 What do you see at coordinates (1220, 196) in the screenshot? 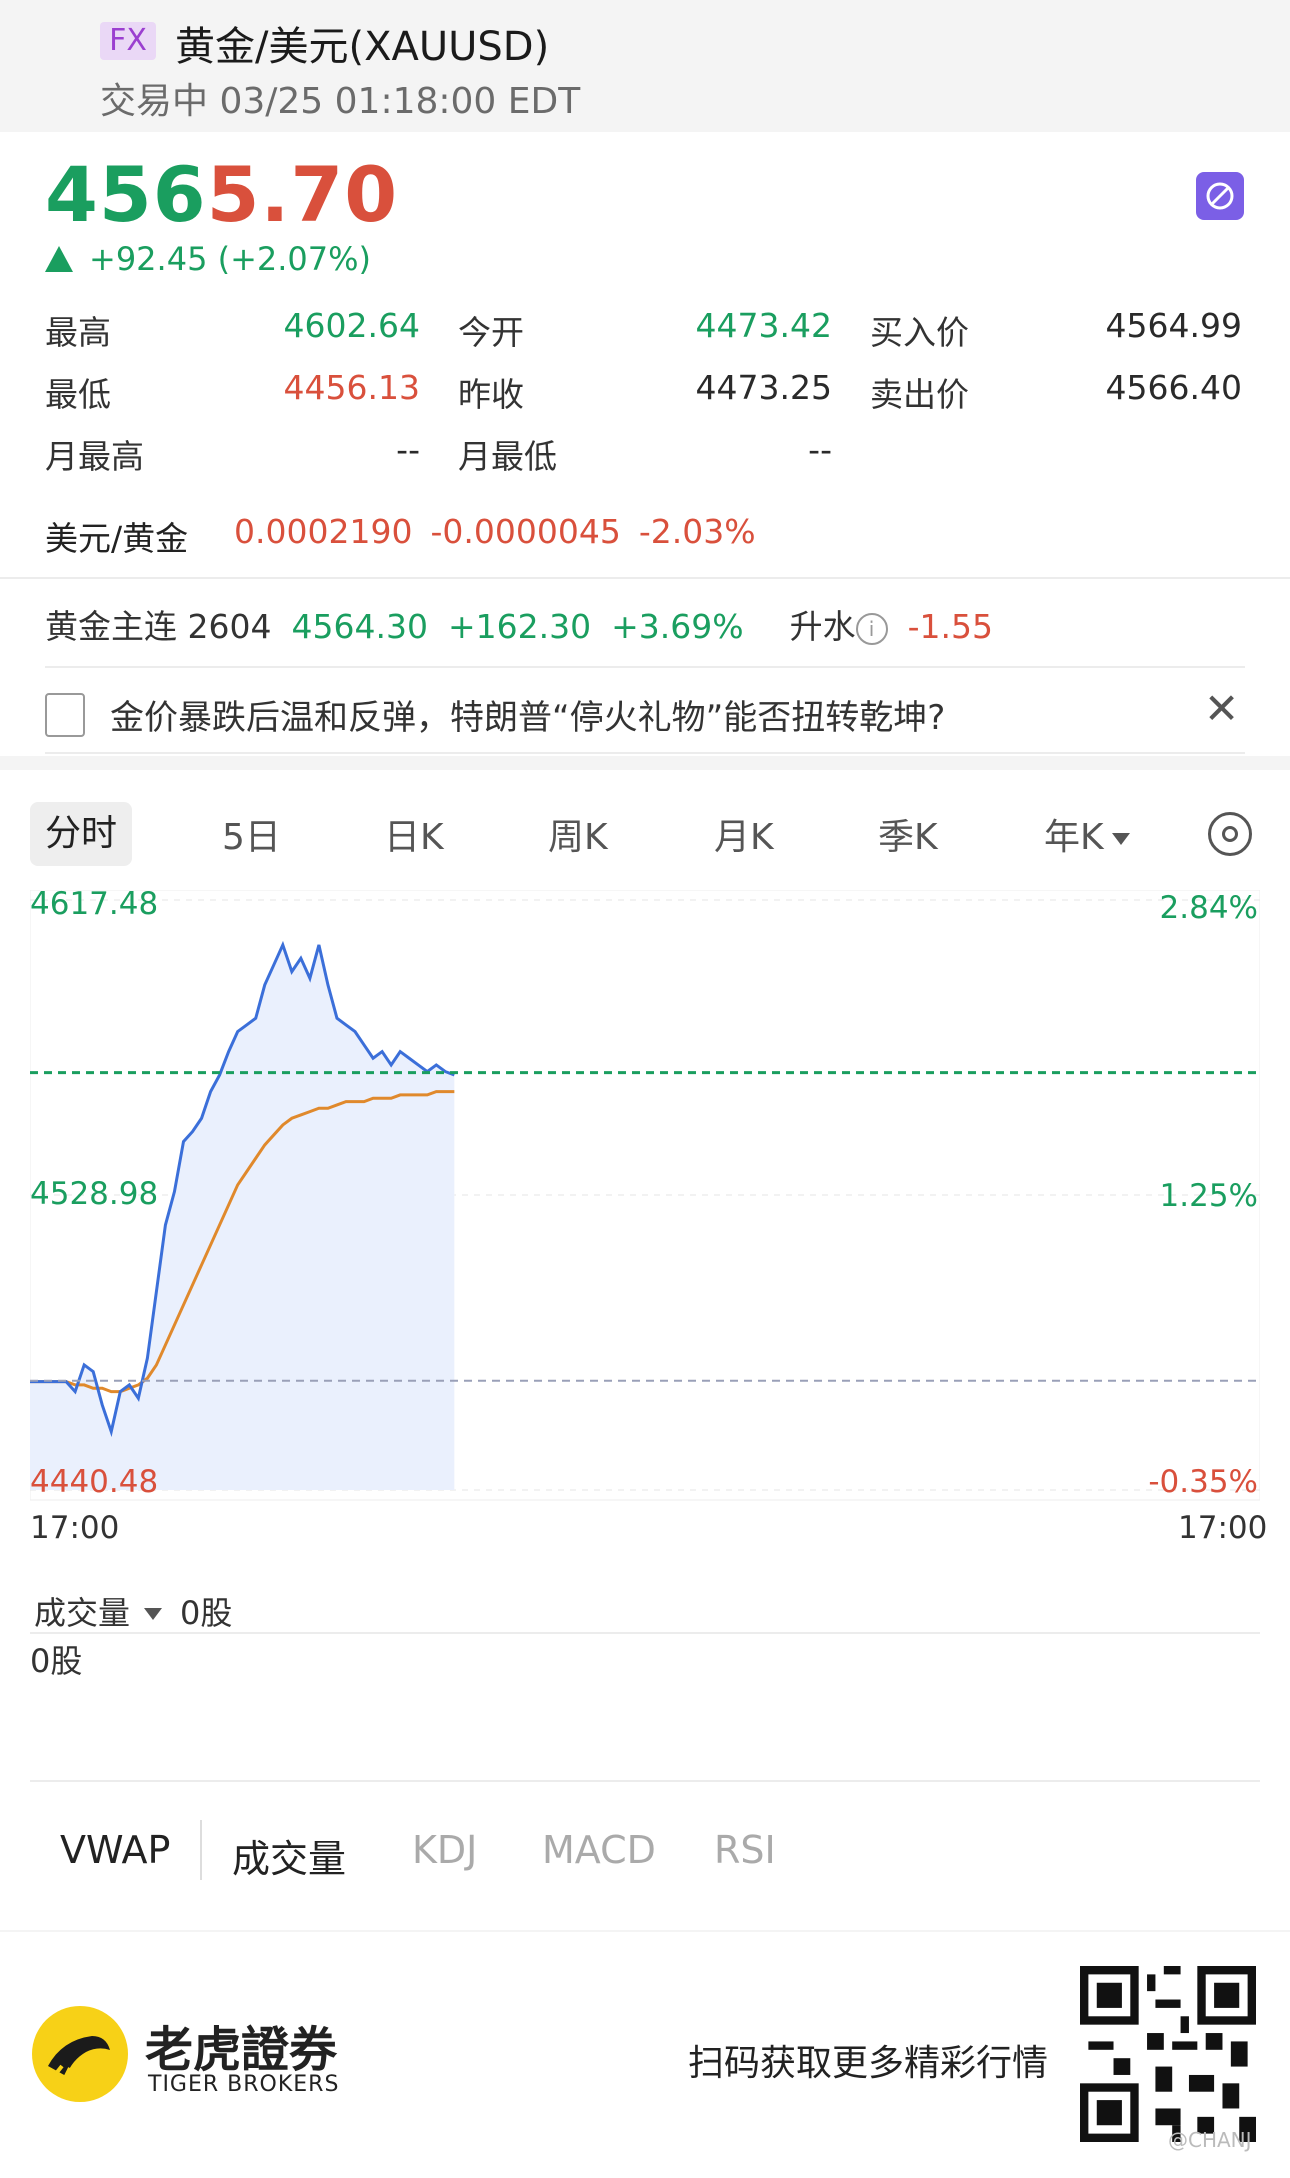
I see `tool-icon` at bounding box center [1220, 196].